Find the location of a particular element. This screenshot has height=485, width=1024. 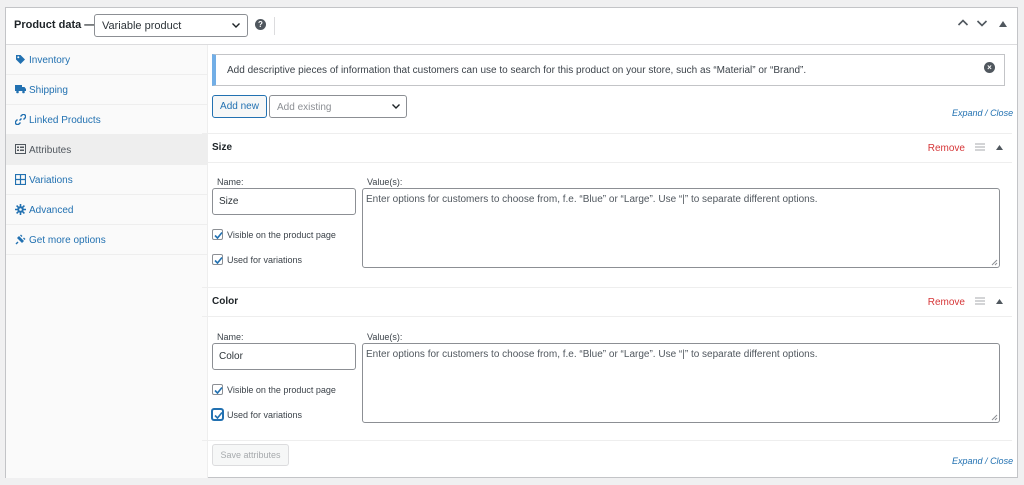

product-type-value: Variable product is located at coordinates (142, 26).